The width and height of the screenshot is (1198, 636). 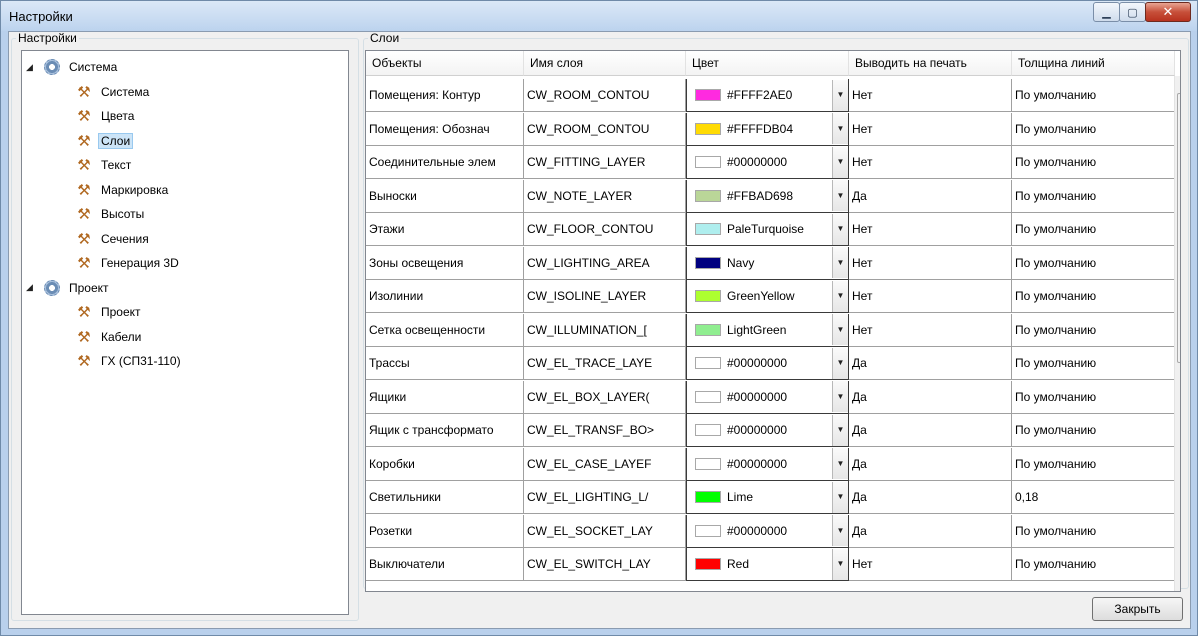 I want to click on vertical-scrollbar: ▲ ≡ ▼, so click(x=1177, y=333).